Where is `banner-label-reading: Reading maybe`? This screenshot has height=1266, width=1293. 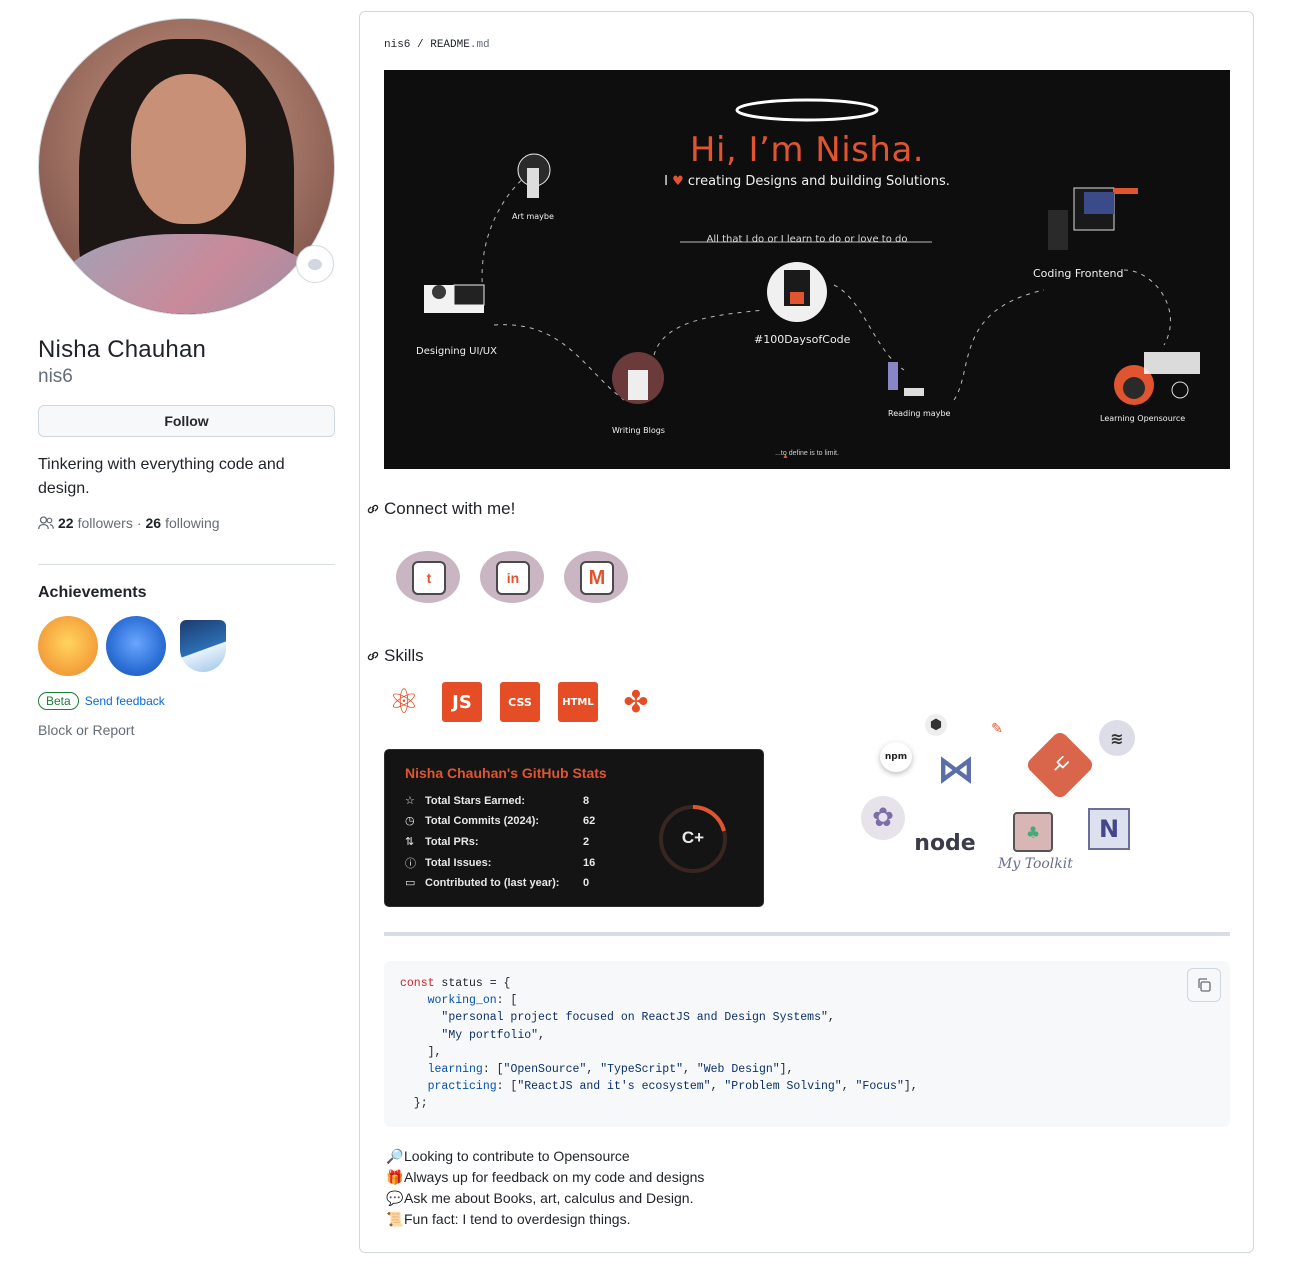 banner-label-reading: Reading maybe is located at coordinates (919, 413).